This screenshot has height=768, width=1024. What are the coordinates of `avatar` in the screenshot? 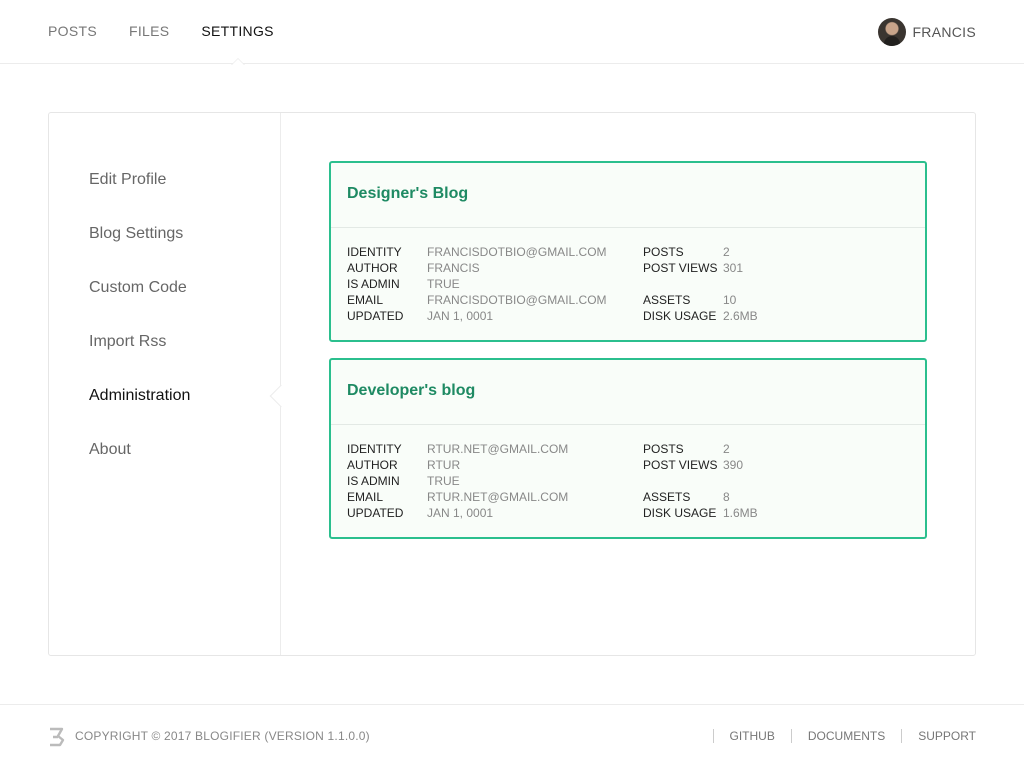 It's located at (892, 32).